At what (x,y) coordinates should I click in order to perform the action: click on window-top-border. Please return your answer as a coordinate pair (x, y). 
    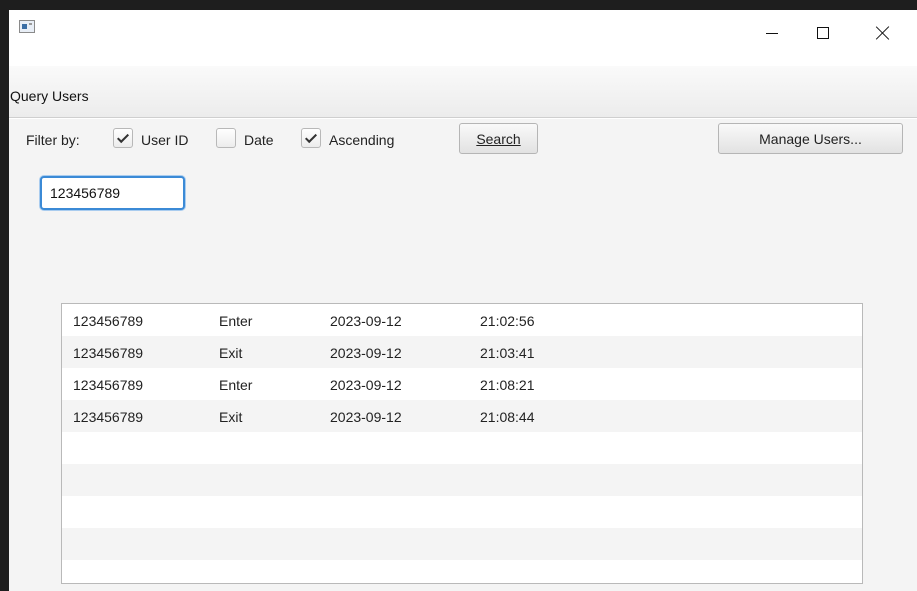
    Looking at the image, I should click on (458, 5).